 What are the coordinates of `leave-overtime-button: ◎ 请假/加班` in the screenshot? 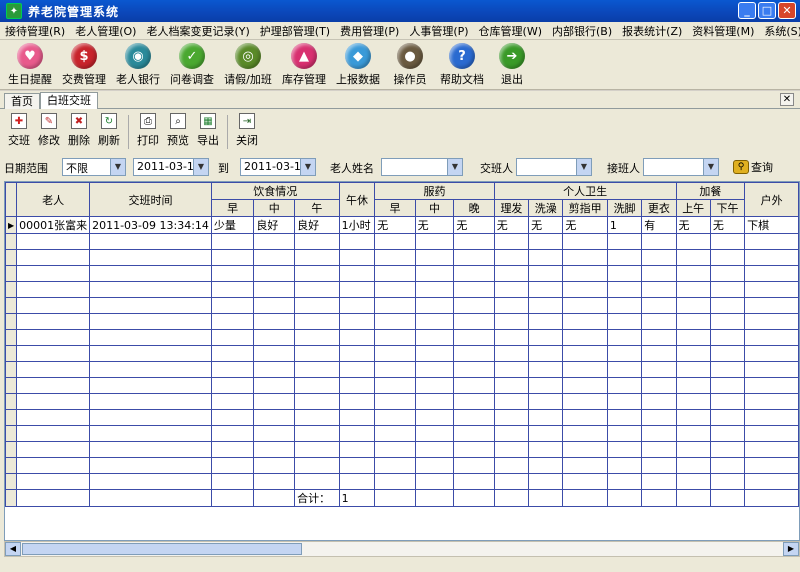 It's located at (248, 63).